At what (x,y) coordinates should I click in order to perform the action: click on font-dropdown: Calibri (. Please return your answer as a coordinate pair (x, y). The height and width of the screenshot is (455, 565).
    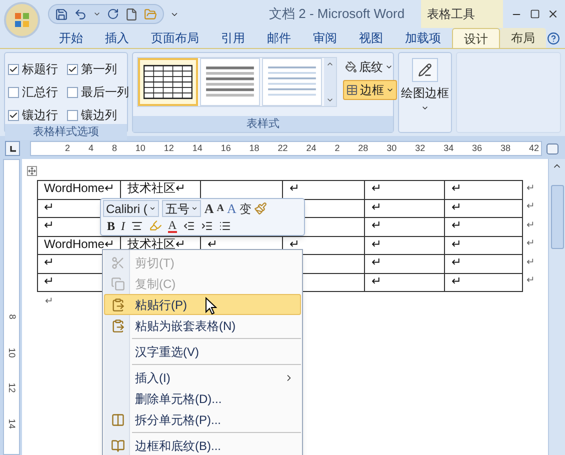
    Looking at the image, I should click on (131, 208).